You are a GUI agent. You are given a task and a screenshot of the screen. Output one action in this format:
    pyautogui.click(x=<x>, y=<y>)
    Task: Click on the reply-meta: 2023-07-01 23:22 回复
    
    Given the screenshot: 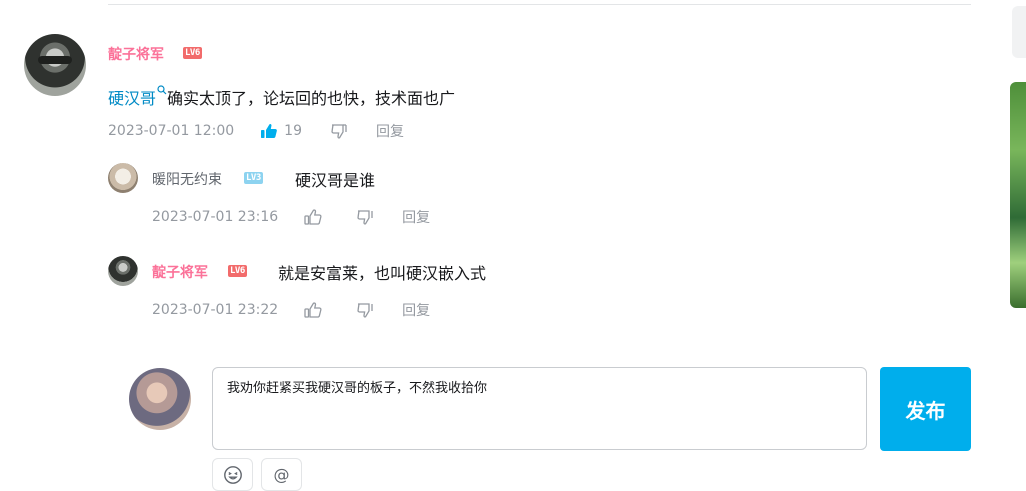 What is the action you would take?
    pyautogui.click(x=291, y=310)
    